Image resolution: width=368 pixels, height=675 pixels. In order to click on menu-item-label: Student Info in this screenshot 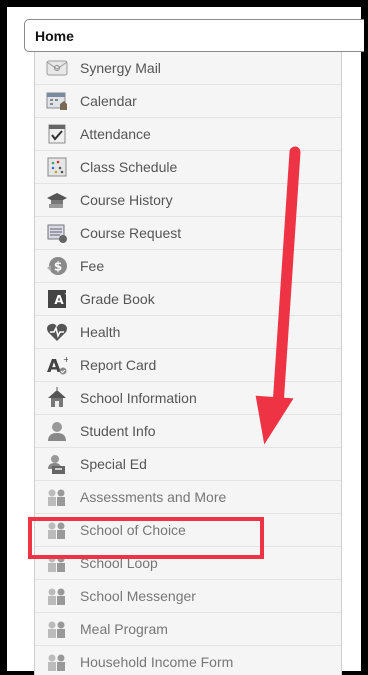, I will do `click(118, 431)`.